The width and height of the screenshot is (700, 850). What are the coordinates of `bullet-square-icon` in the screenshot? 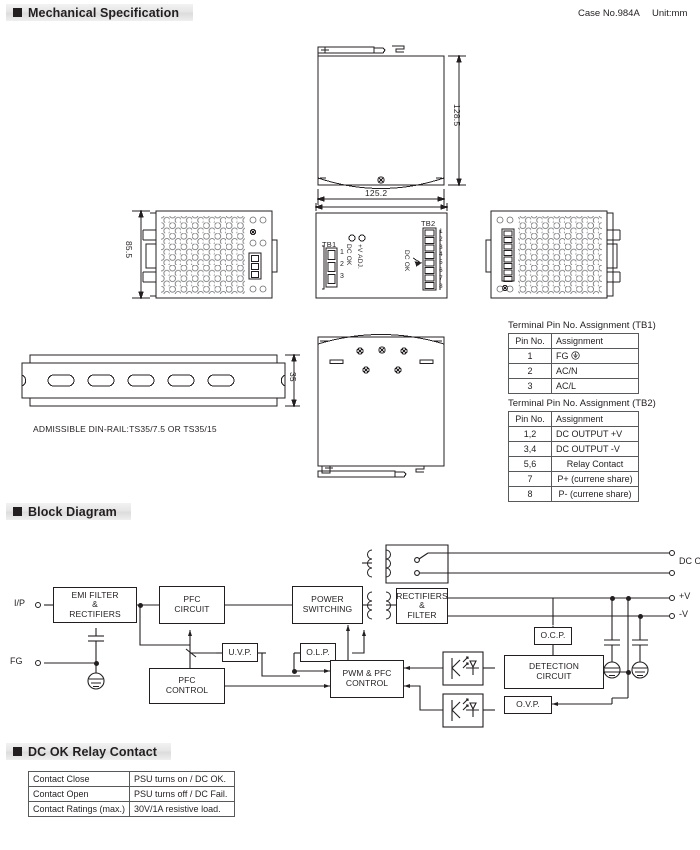 It's located at (17, 751).